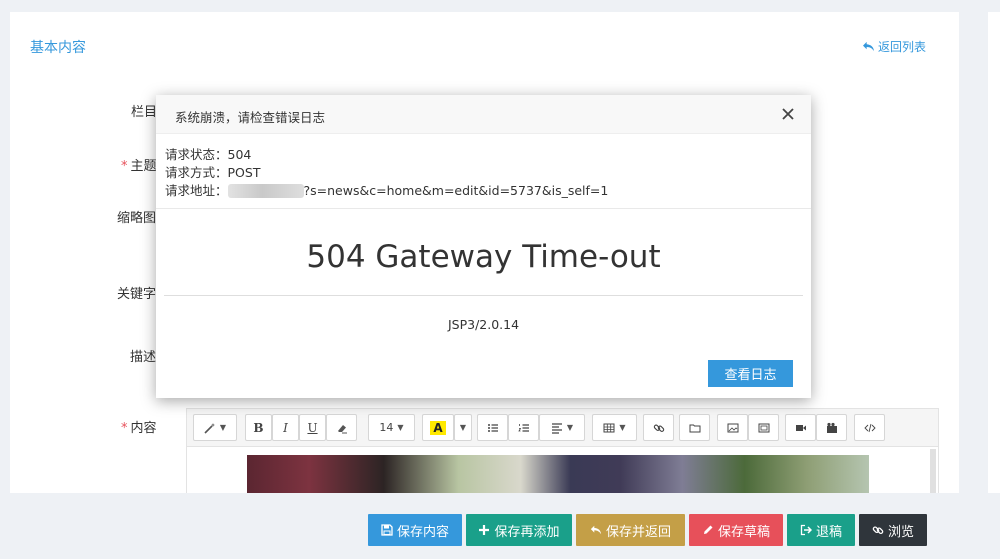  I want to click on italic-button: I, so click(285, 427).